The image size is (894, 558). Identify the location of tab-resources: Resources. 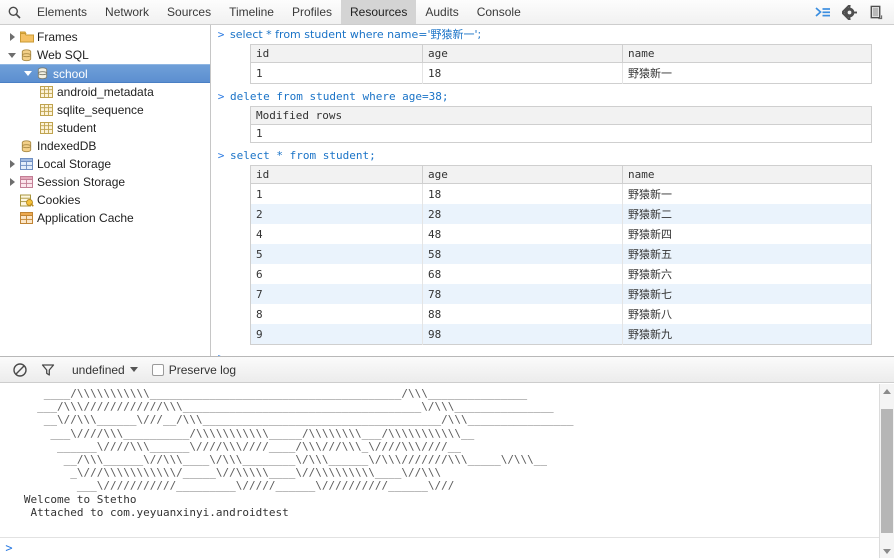
(379, 12).